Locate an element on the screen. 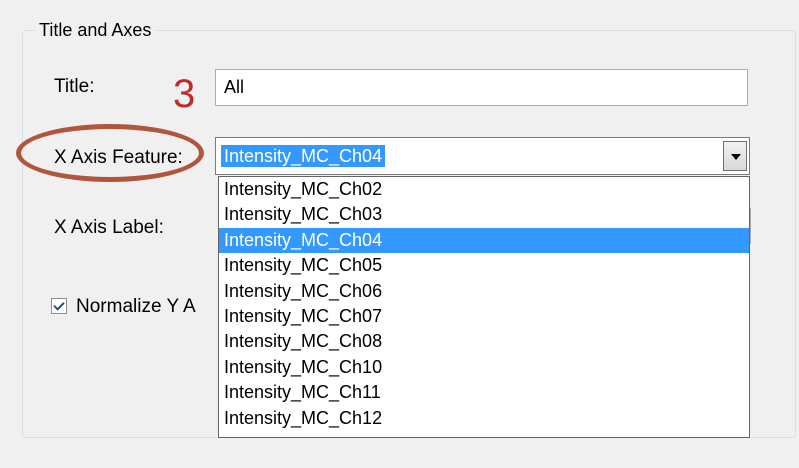 This screenshot has height=468, width=799. dropdown-item: Intensity_MC_Ch11 is located at coordinates (484, 392).